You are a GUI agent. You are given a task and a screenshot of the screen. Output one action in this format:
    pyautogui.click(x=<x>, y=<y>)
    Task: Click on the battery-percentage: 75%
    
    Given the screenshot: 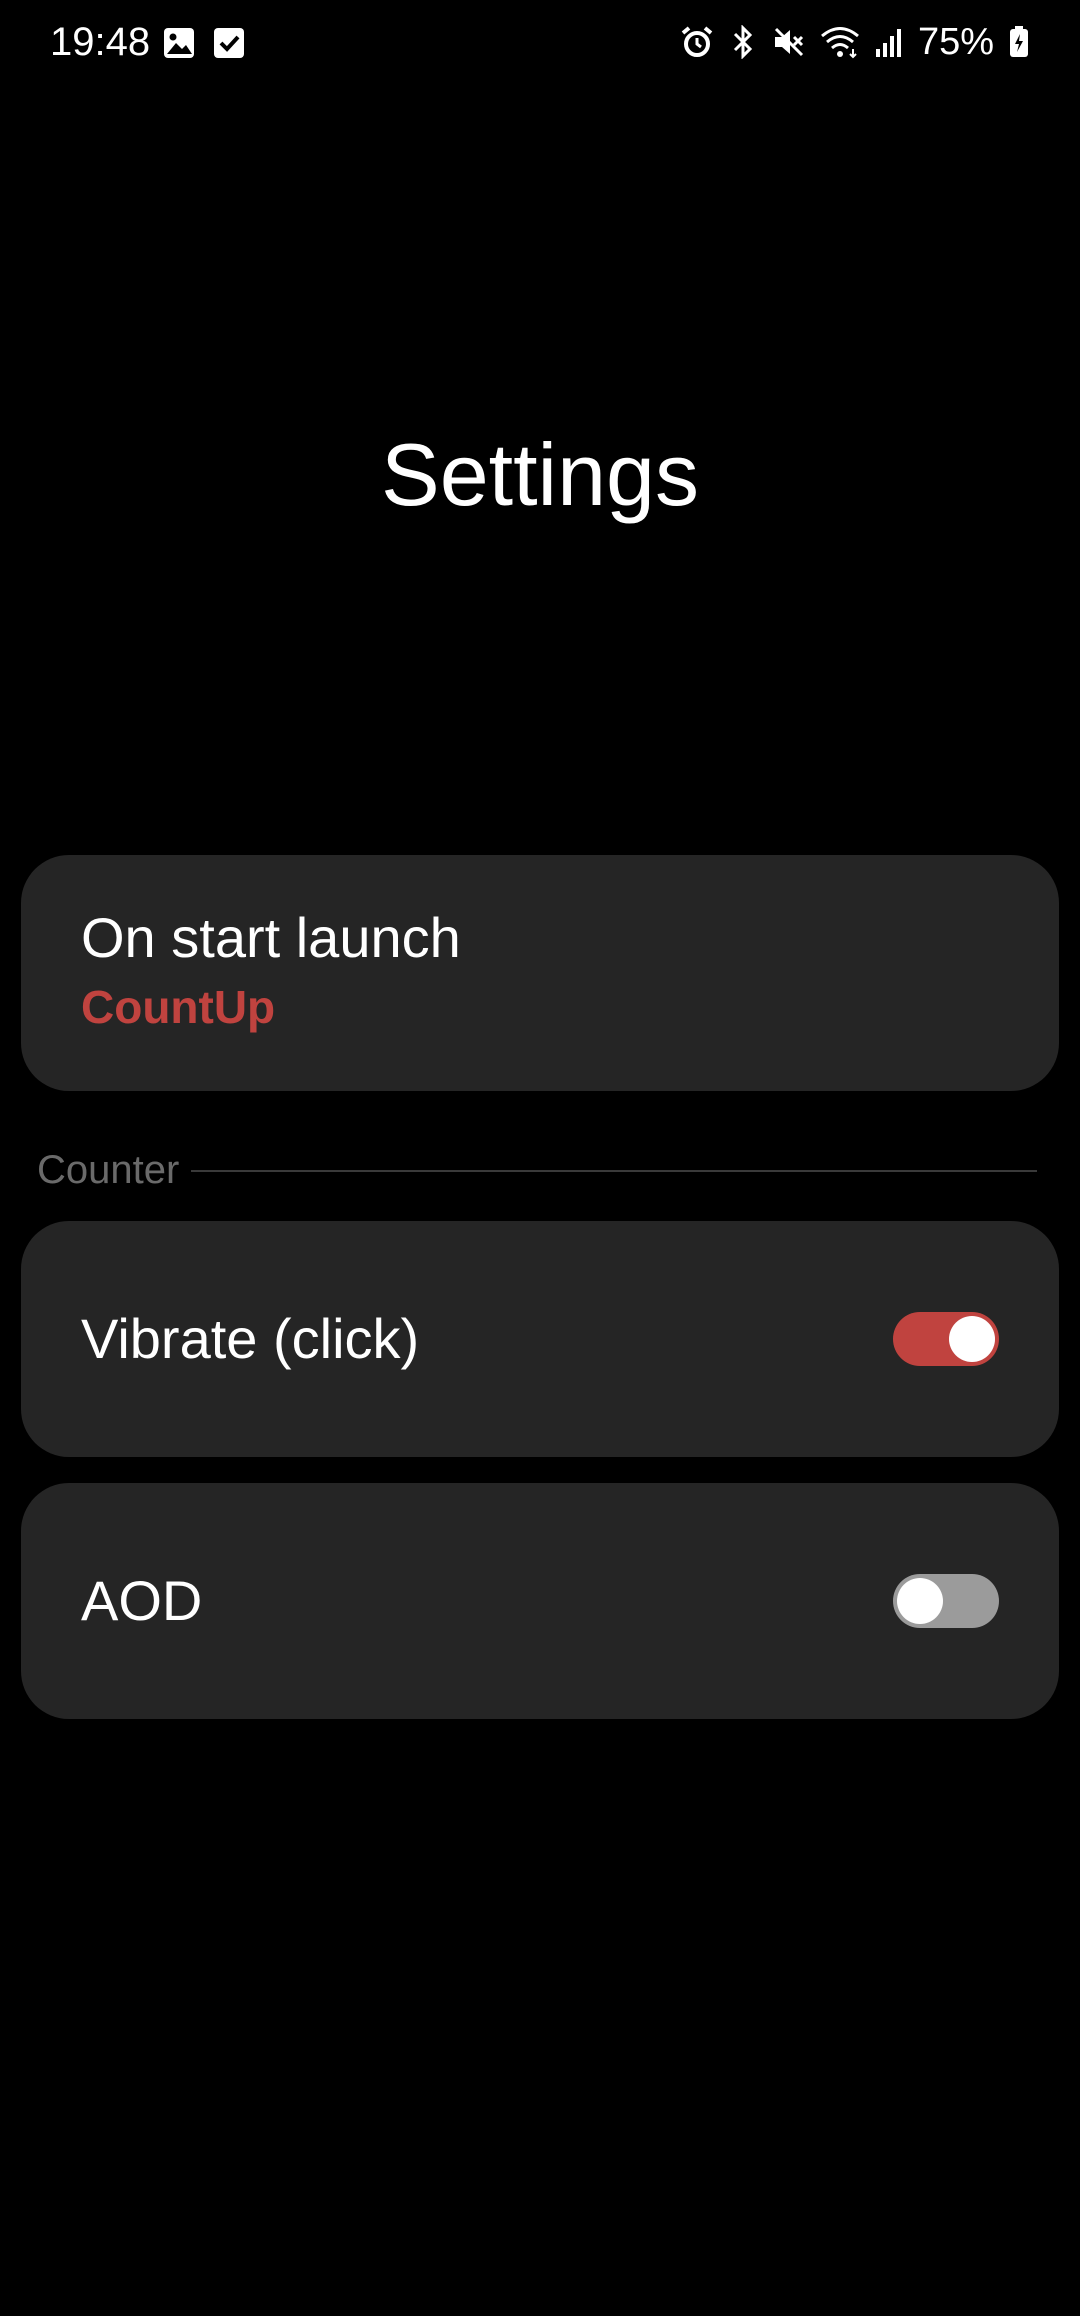 What is the action you would take?
    pyautogui.click(x=955, y=42)
    